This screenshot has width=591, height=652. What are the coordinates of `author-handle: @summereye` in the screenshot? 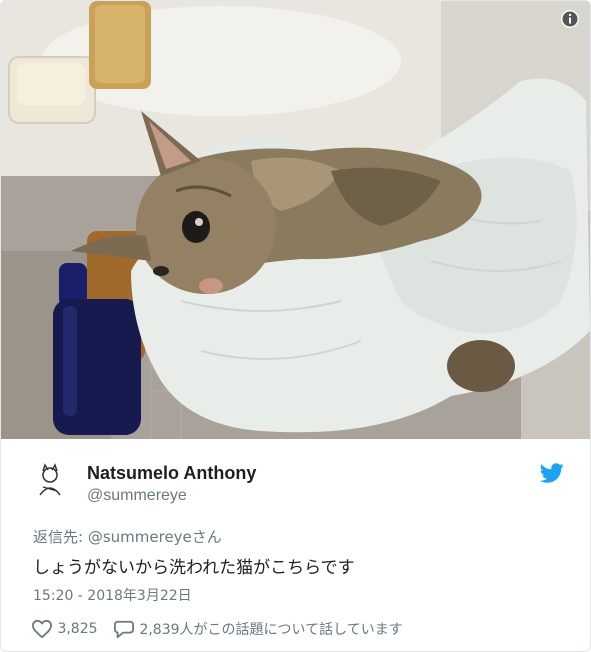 It's located at (137, 496).